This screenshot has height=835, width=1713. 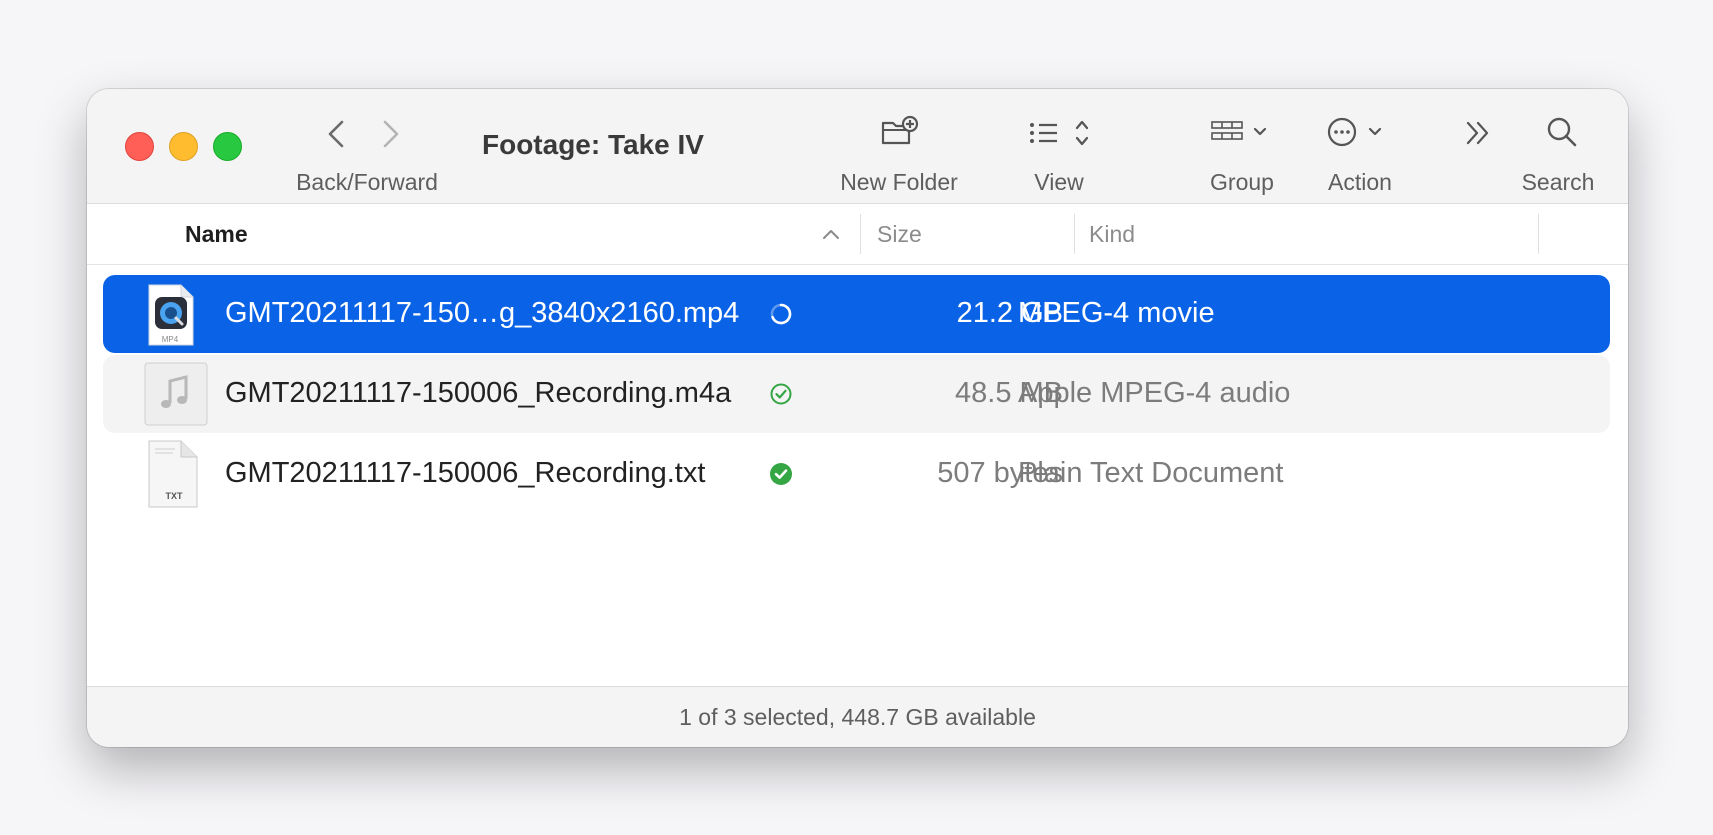 What do you see at coordinates (1358, 132) in the screenshot?
I see `action-ellipsis-icon` at bounding box center [1358, 132].